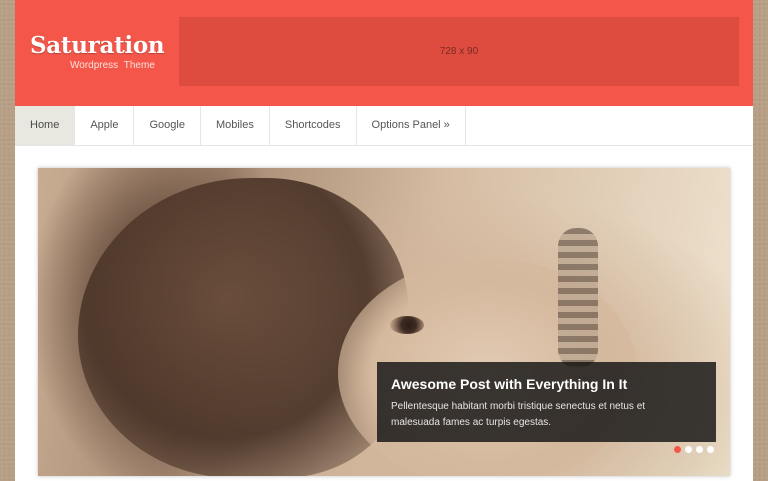 The height and width of the screenshot is (481, 768). What do you see at coordinates (235, 125) in the screenshot?
I see `nav-item-mobiles: Mobiles` at bounding box center [235, 125].